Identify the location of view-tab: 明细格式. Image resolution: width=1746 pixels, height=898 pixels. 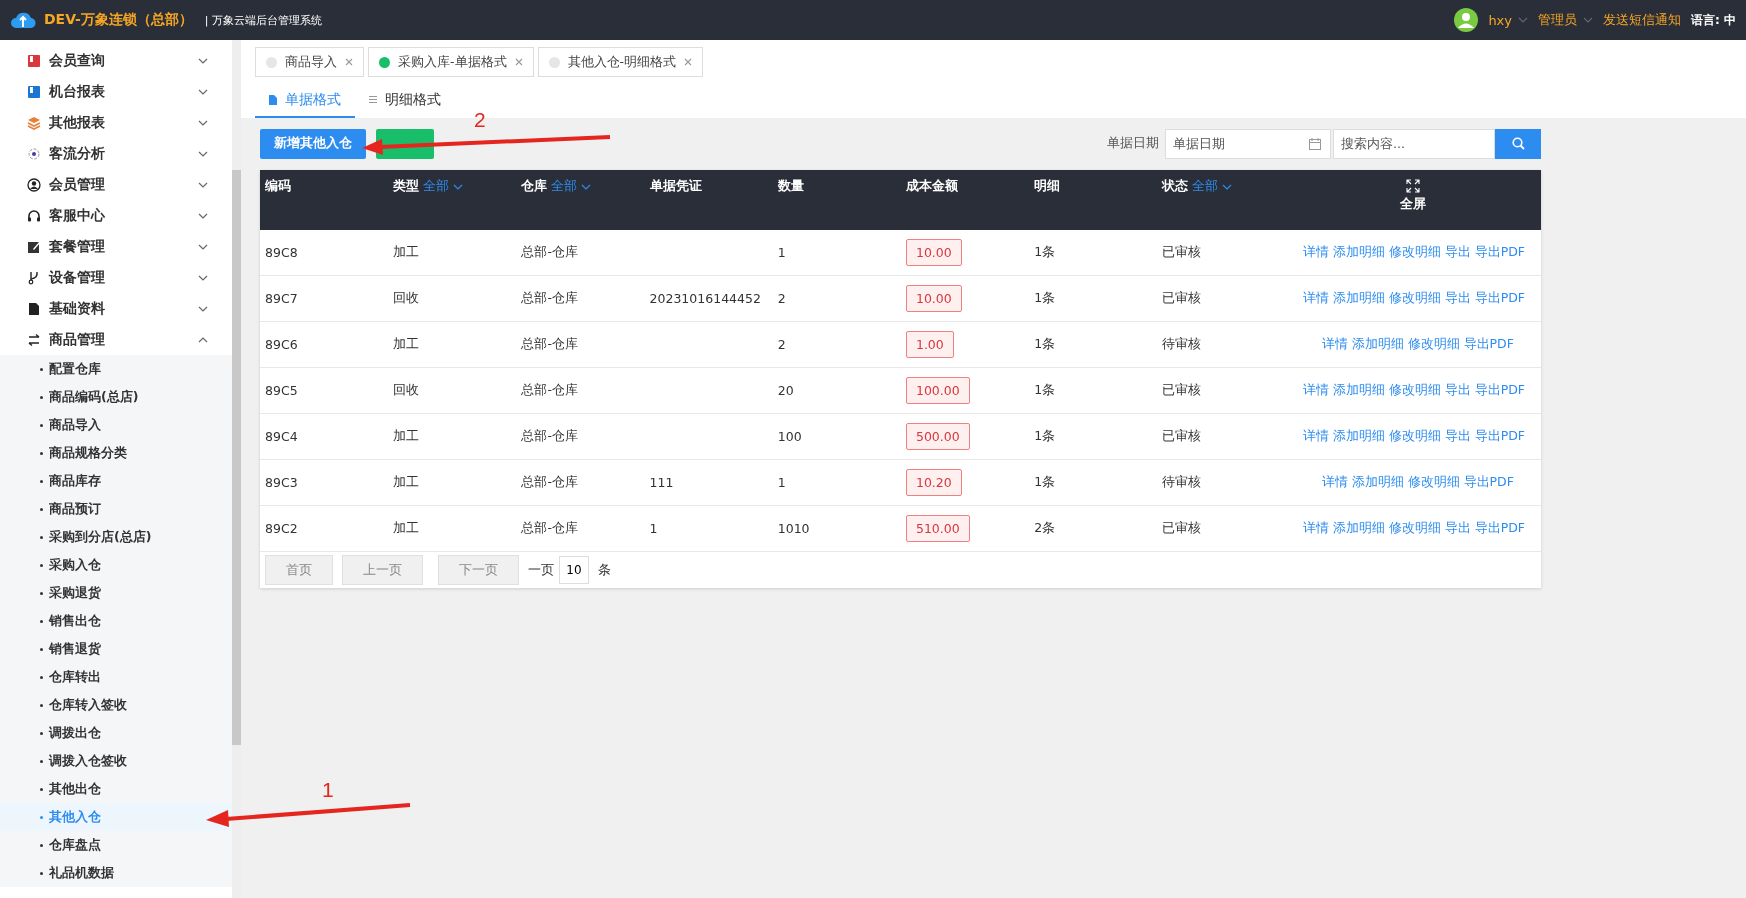
(405, 100).